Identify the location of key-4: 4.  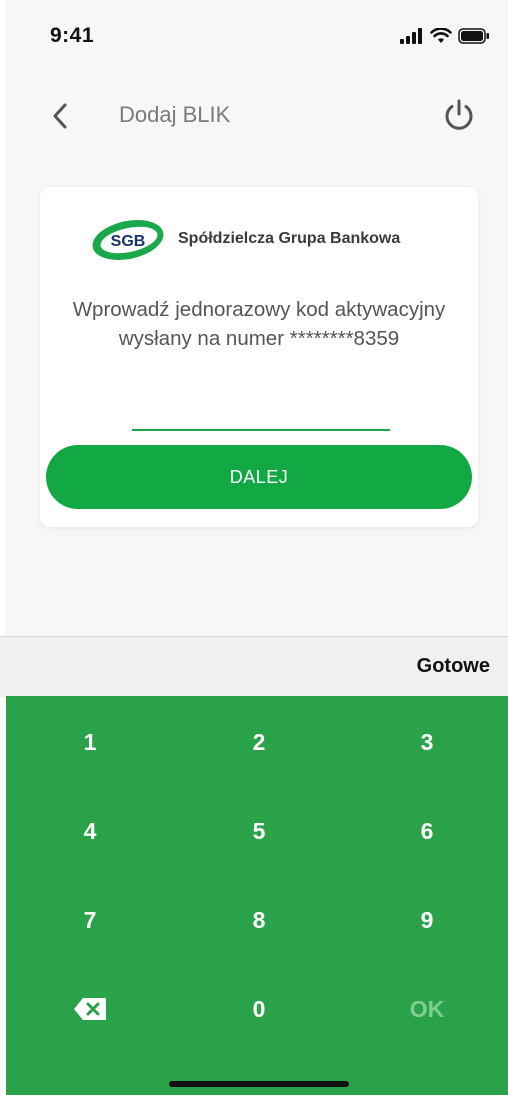
(90, 831).